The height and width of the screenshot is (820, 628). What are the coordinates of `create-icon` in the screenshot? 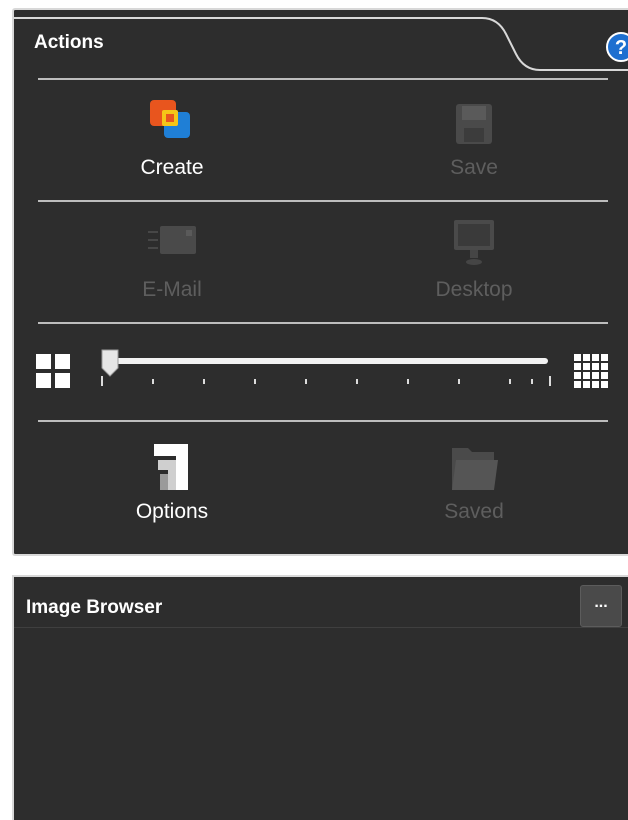 It's located at (170, 119).